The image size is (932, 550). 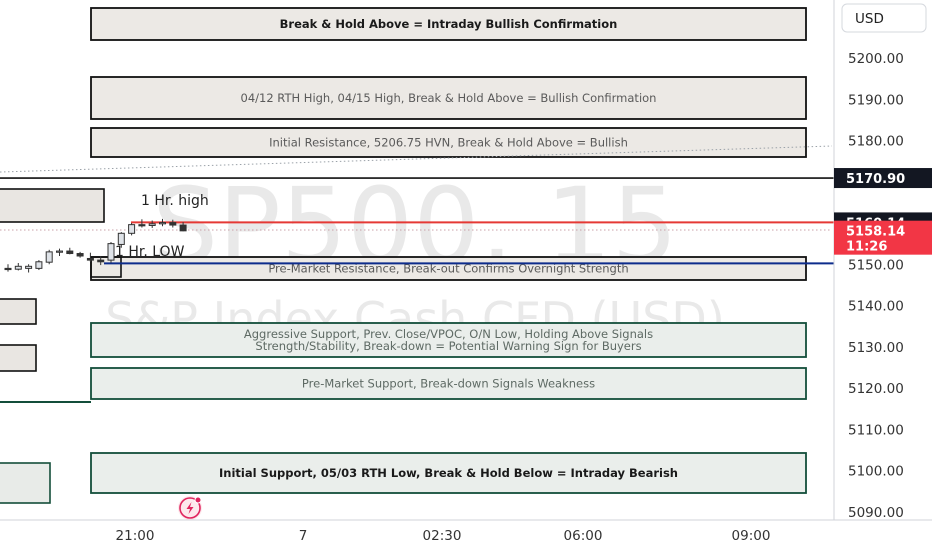 What do you see at coordinates (875, 179) in the screenshot?
I see `price-tag-label-0: 5170.90` at bounding box center [875, 179].